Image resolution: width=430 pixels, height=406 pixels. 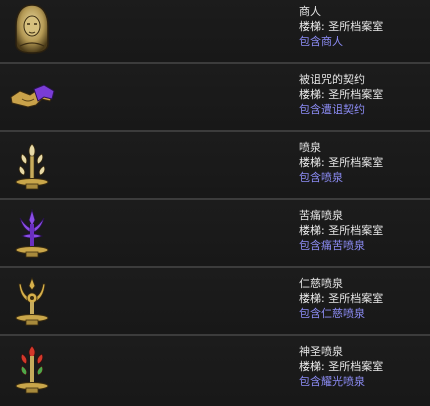 What do you see at coordinates (341, 110) in the screenshot?
I see `contains-link: 包含遭诅契约` at bounding box center [341, 110].